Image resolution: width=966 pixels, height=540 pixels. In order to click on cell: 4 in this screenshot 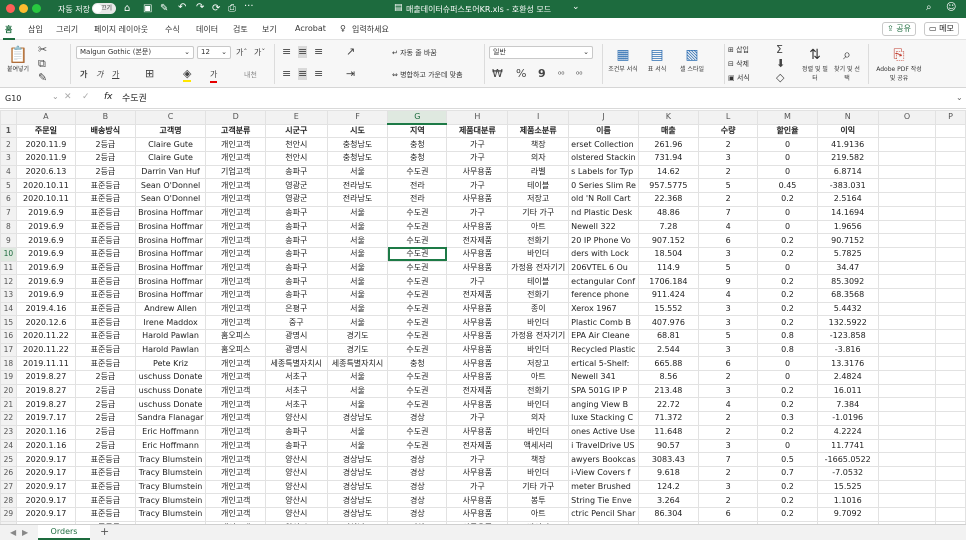, I will do `click(728, 227)`.